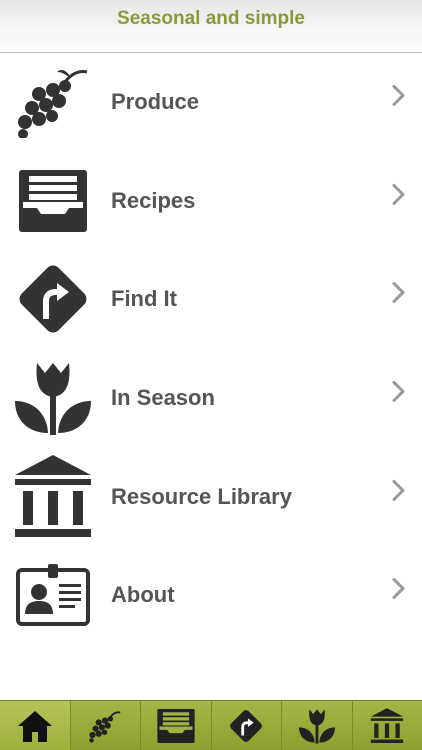 Image resolution: width=422 pixels, height=750 pixels. I want to click on menu-item-resource-library: Resource Library, so click(211, 496).